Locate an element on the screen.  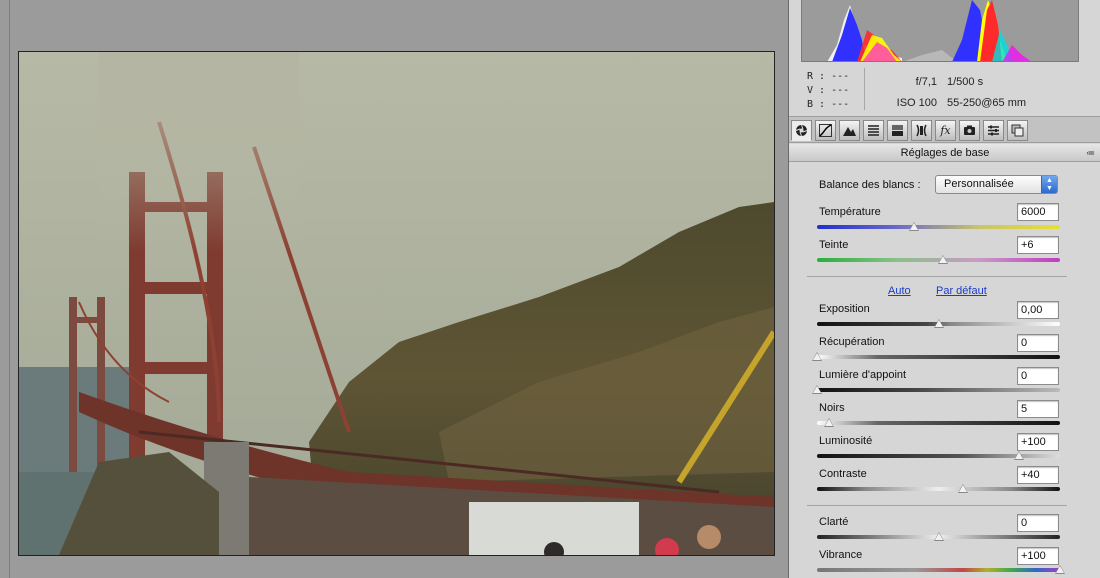
blacks-label: Noirs is located at coordinates (832, 408).